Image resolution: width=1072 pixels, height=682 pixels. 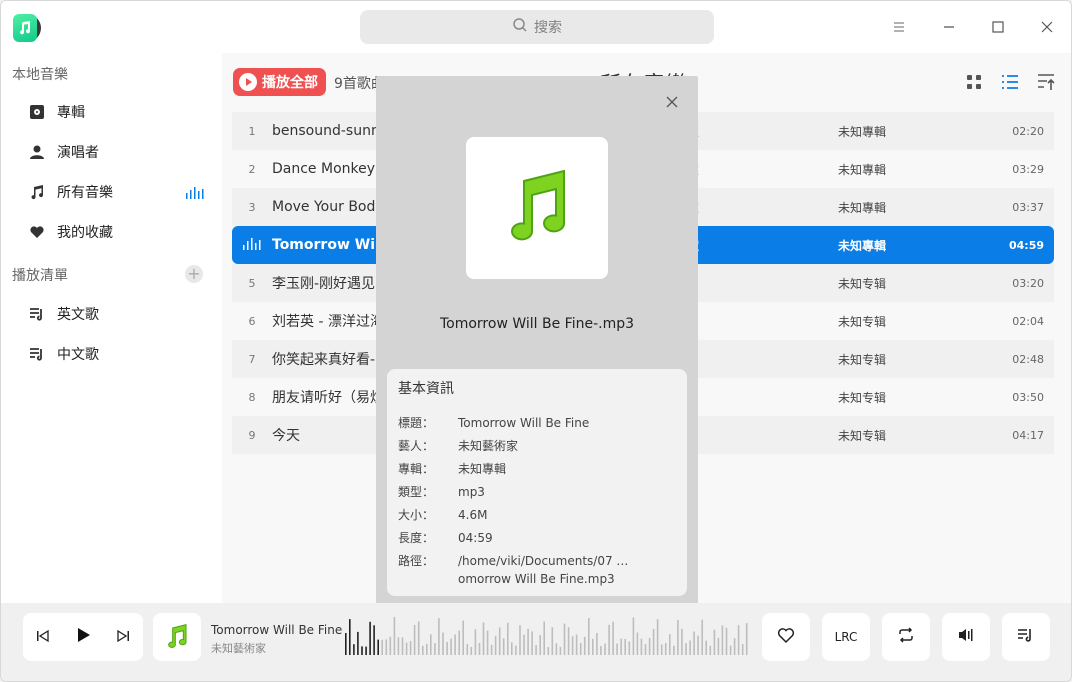 What do you see at coordinates (37, 232) in the screenshot?
I see `heart-icon` at bounding box center [37, 232].